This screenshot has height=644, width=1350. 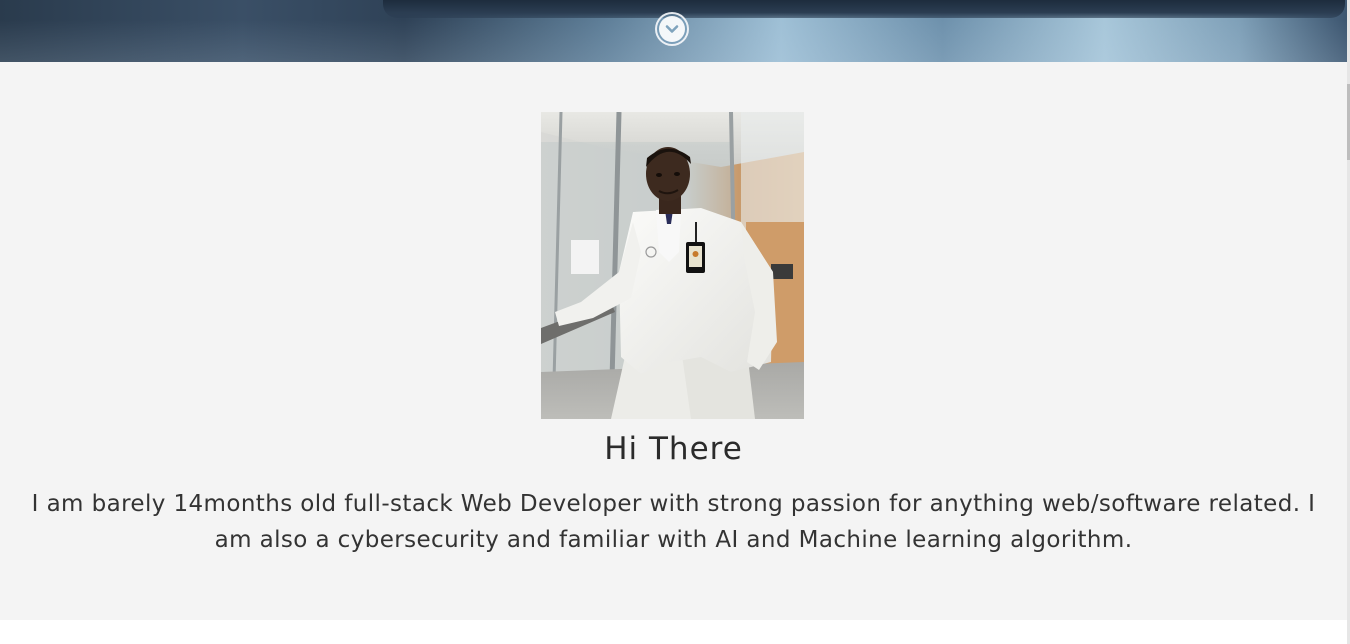 I want to click on greeting-heading: Hi There, so click(x=673, y=449).